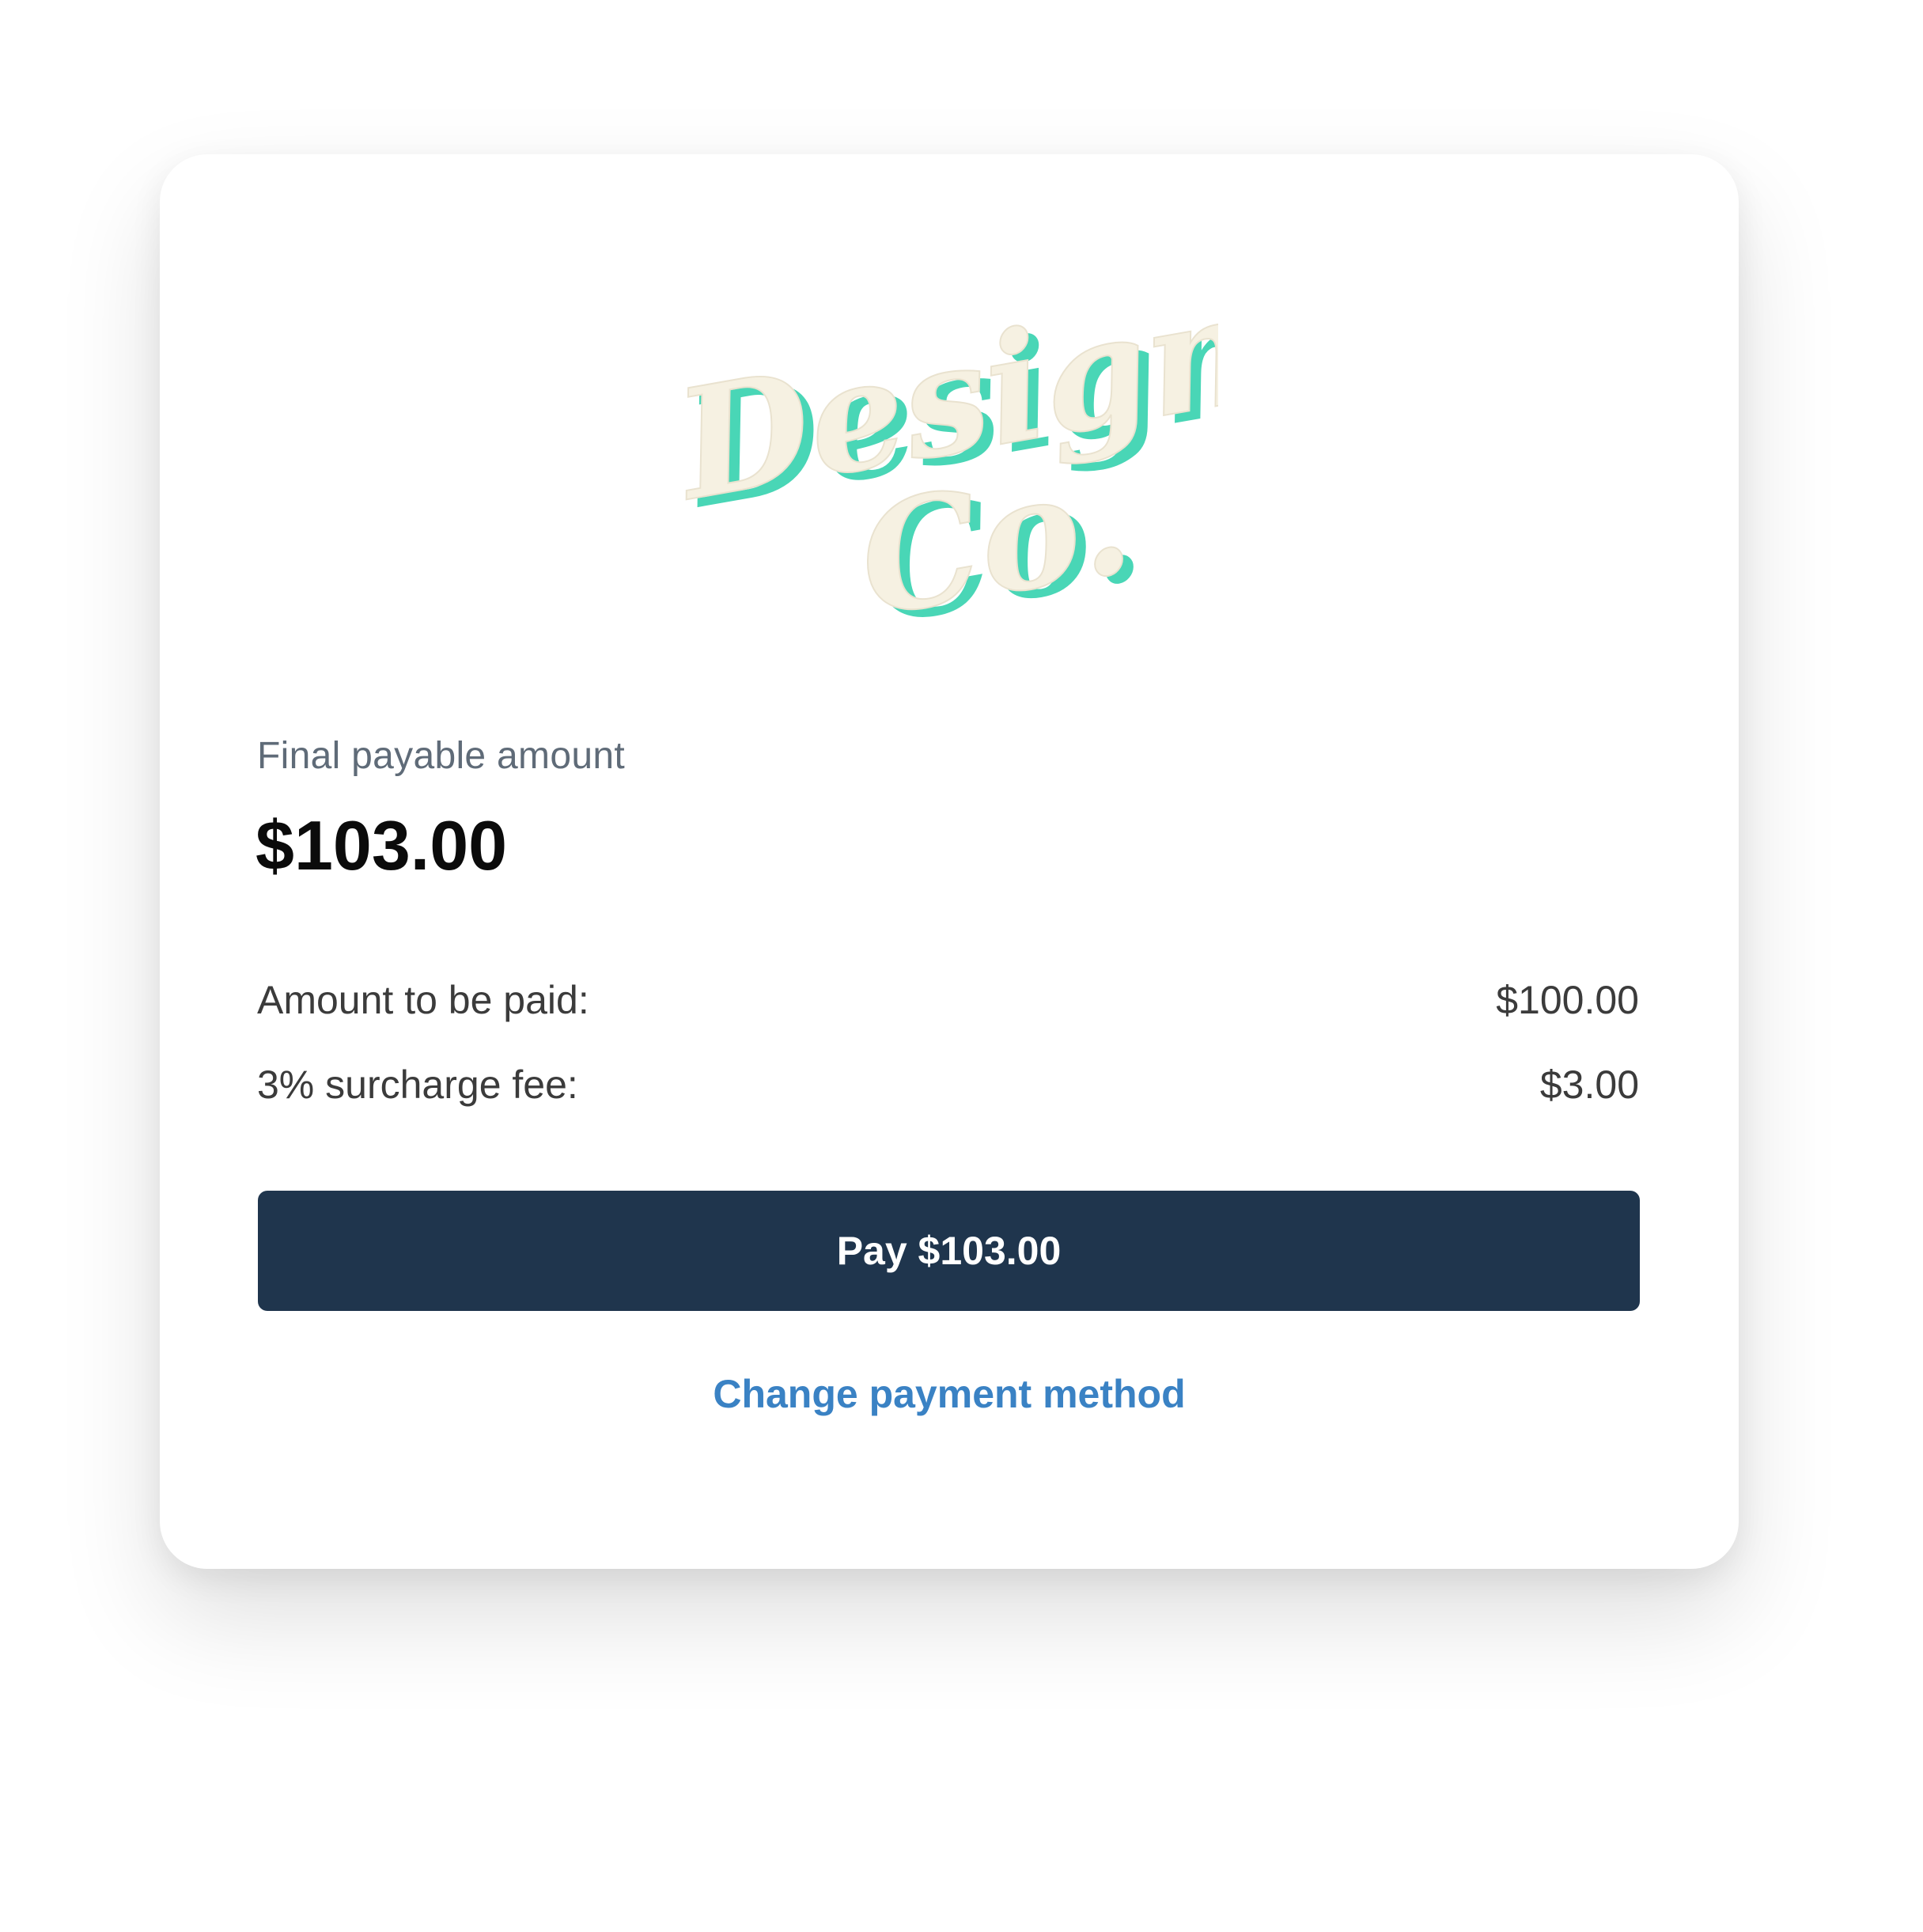 The width and height of the screenshot is (1923, 1932). Describe the element at coordinates (1567, 1000) in the screenshot. I see `breakdown-value: $100.00` at that location.